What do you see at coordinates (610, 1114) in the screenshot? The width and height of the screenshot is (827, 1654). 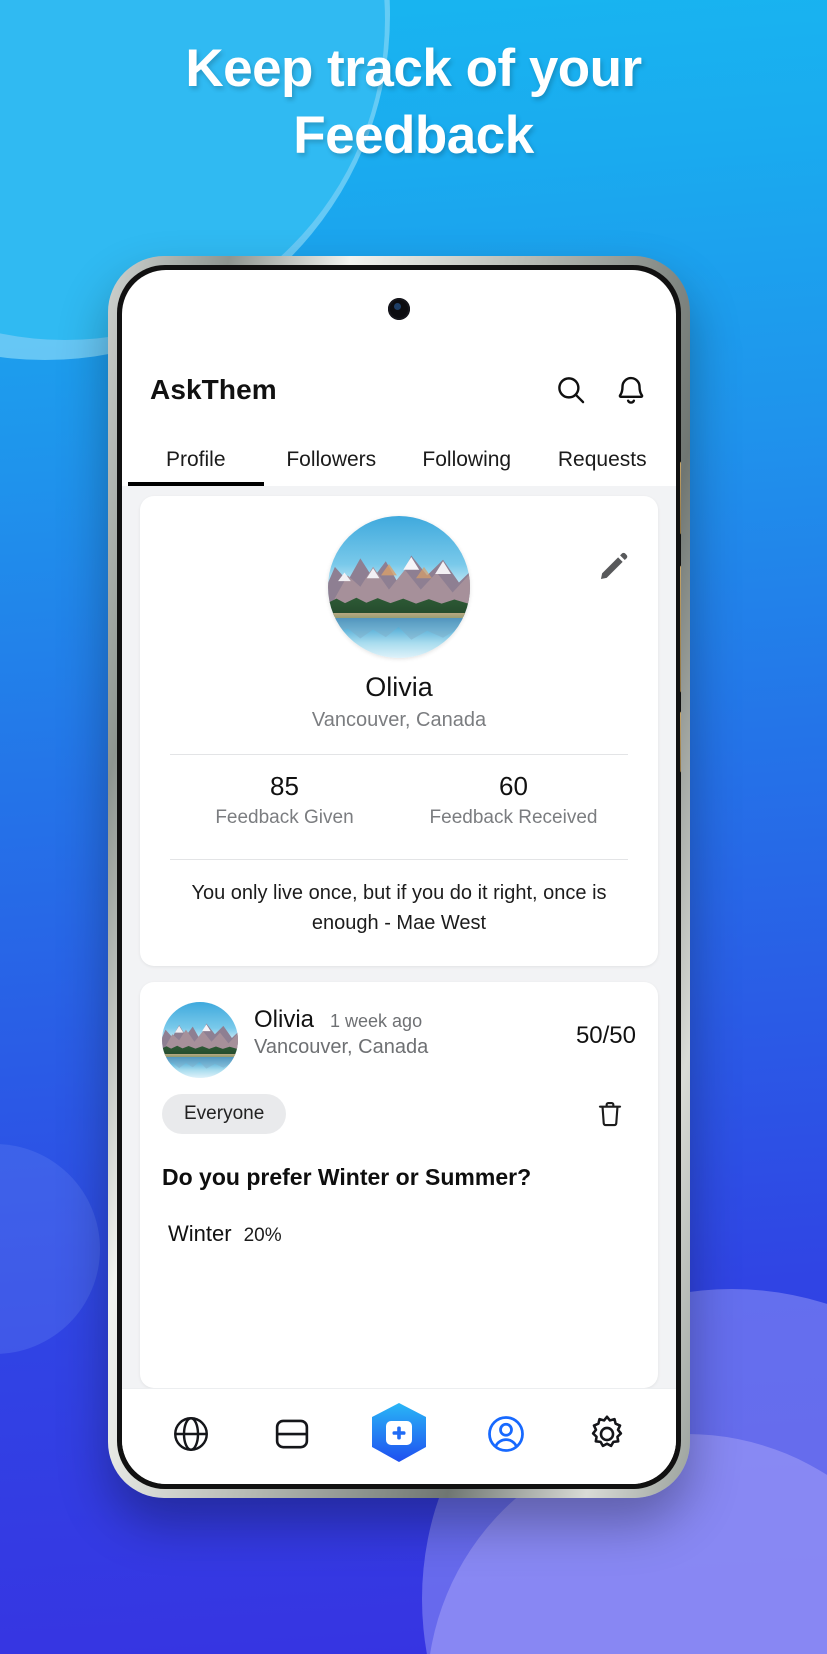 I see `trash-icon` at bounding box center [610, 1114].